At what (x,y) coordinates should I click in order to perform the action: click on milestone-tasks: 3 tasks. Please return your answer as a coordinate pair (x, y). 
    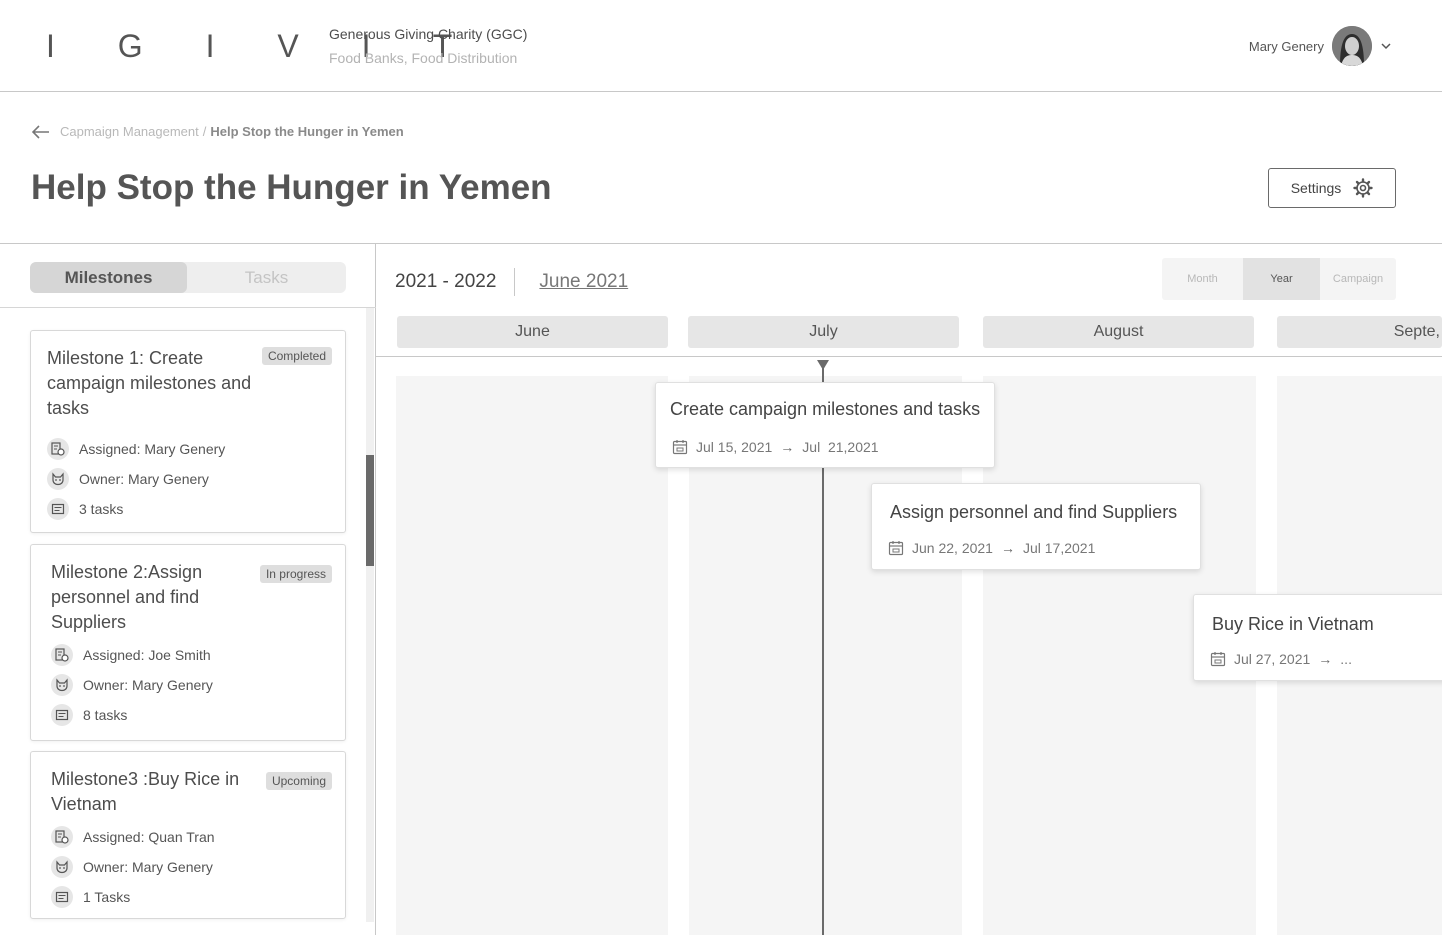
    Looking at the image, I should click on (85, 509).